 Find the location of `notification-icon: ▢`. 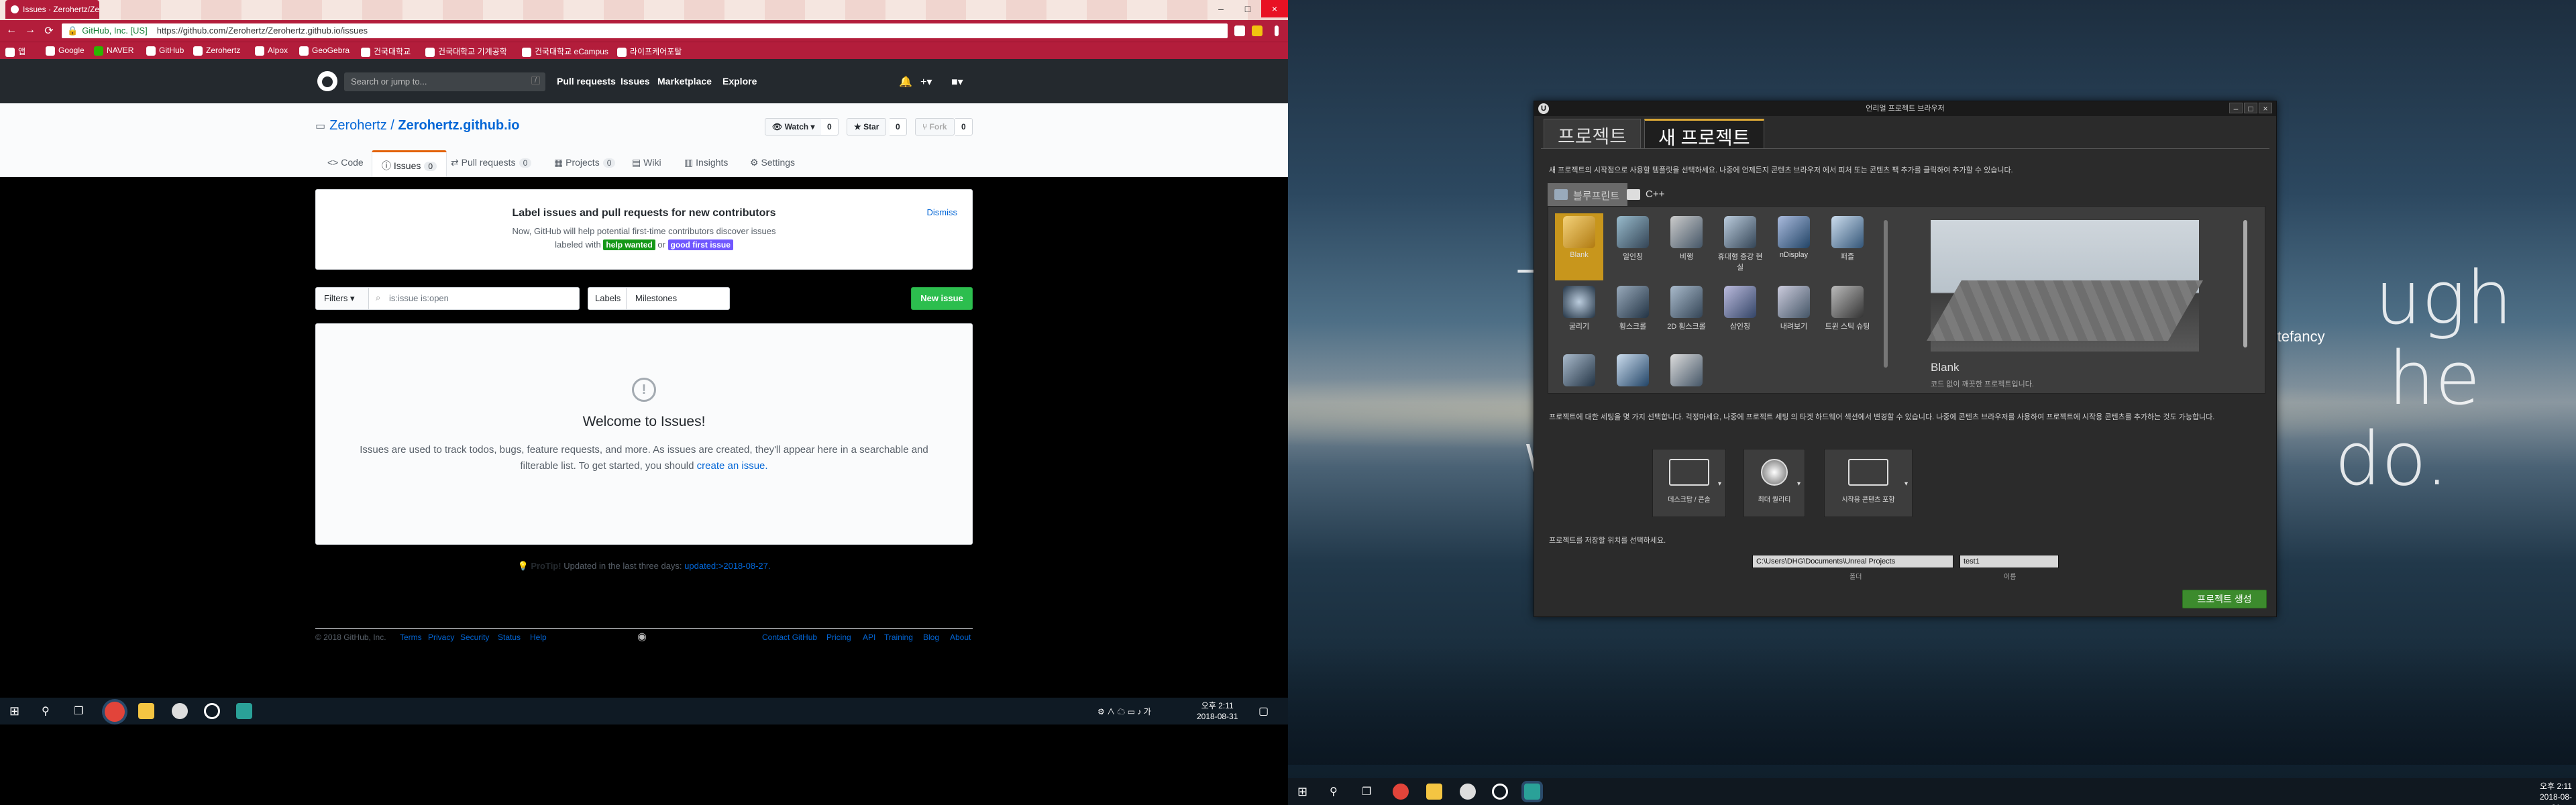

notification-icon: ▢ is located at coordinates (1263, 711).